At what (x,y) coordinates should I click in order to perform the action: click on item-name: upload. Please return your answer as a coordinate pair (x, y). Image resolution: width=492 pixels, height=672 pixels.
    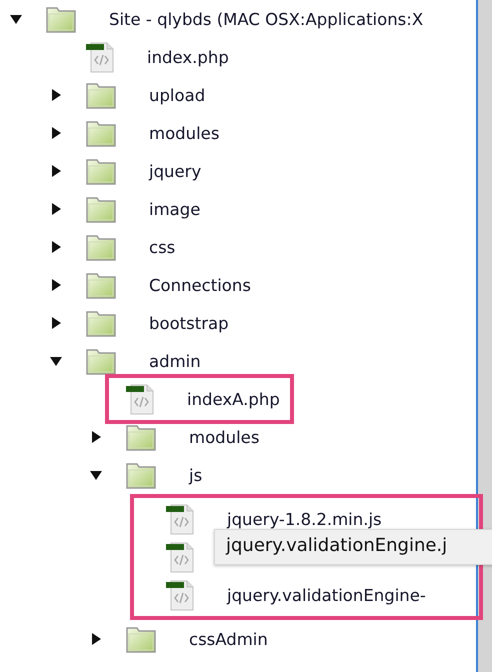
    Looking at the image, I should click on (177, 95).